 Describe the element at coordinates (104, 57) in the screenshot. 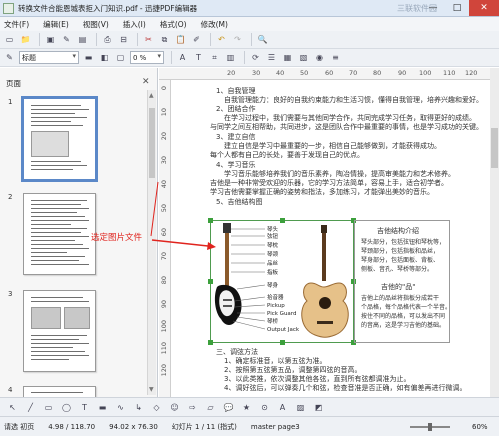

I see `fill-icon: ◧` at that location.